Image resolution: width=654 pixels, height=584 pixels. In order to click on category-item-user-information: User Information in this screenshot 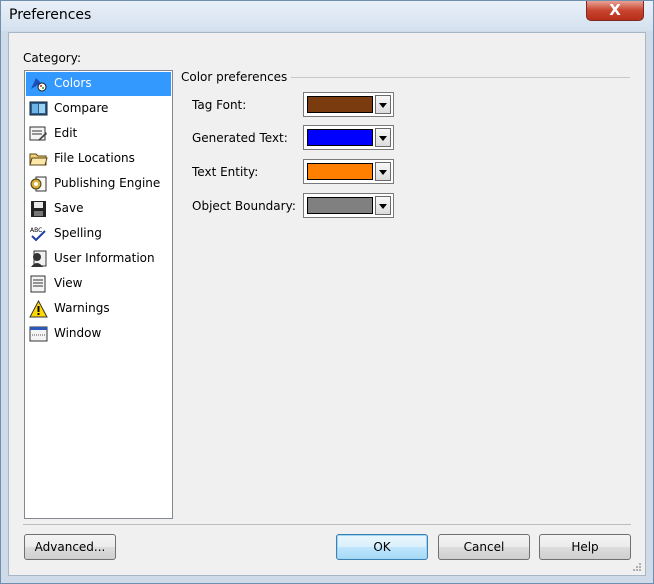, I will do `click(98, 259)`.